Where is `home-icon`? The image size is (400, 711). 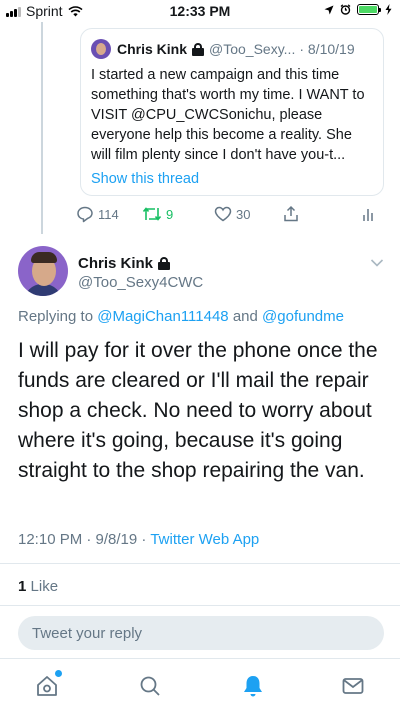 home-icon is located at coordinates (47, 686).